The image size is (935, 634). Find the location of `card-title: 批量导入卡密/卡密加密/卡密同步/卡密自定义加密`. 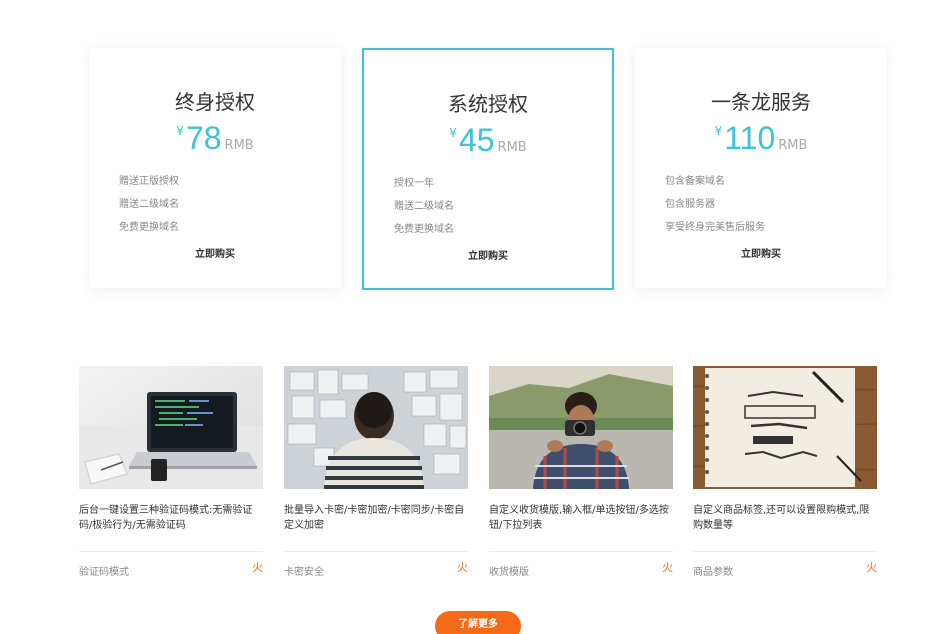

card-title: 批量导入卡密/卡密加密/卡密同步/卡密自定义加密 is located at coordinates (376, 523).